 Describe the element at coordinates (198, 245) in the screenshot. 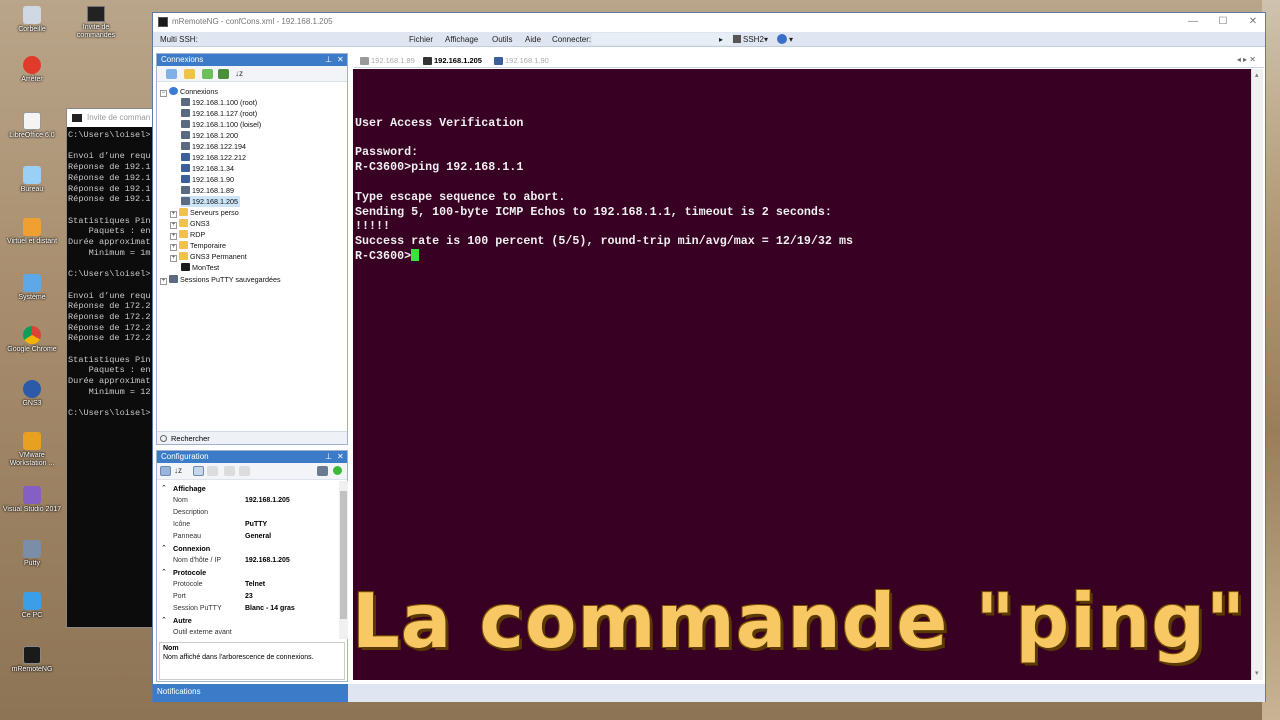

I see `tree-folder: + Temporaire` at that location.